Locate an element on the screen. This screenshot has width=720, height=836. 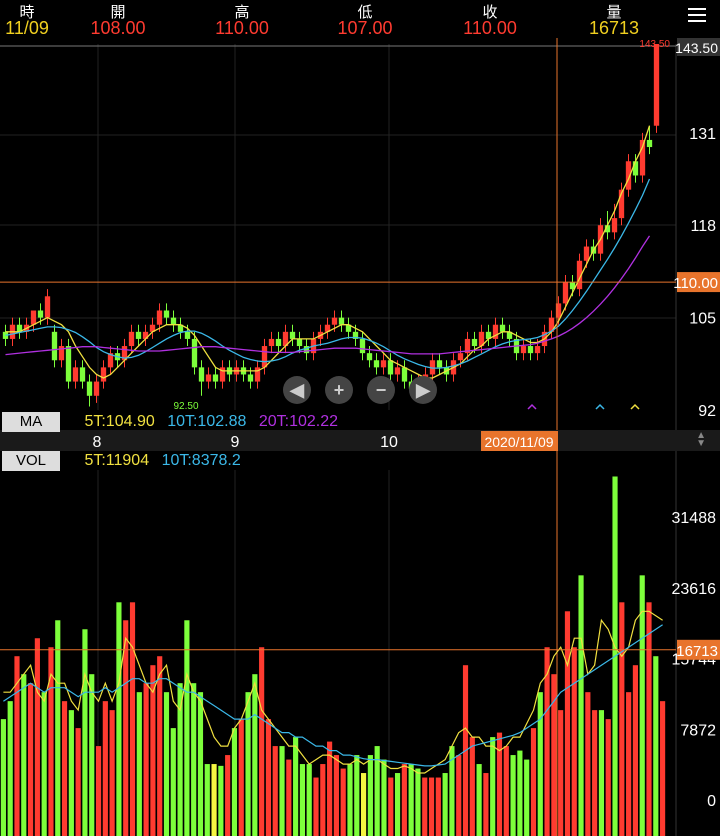
price-tick: 118 is located at coordinates (703, 226).